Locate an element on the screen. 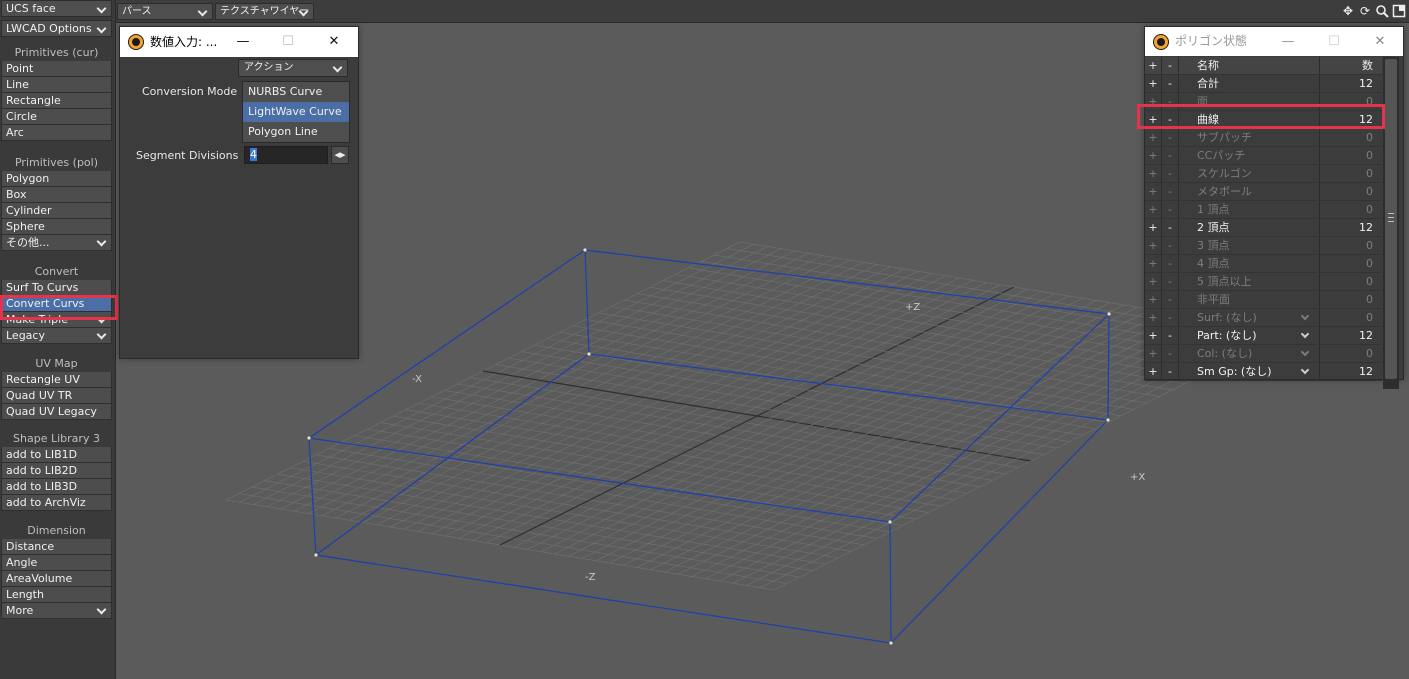 The image size is (1409, 679). table-row: + - メタボール 0 is located at coordinates (1263, 192).